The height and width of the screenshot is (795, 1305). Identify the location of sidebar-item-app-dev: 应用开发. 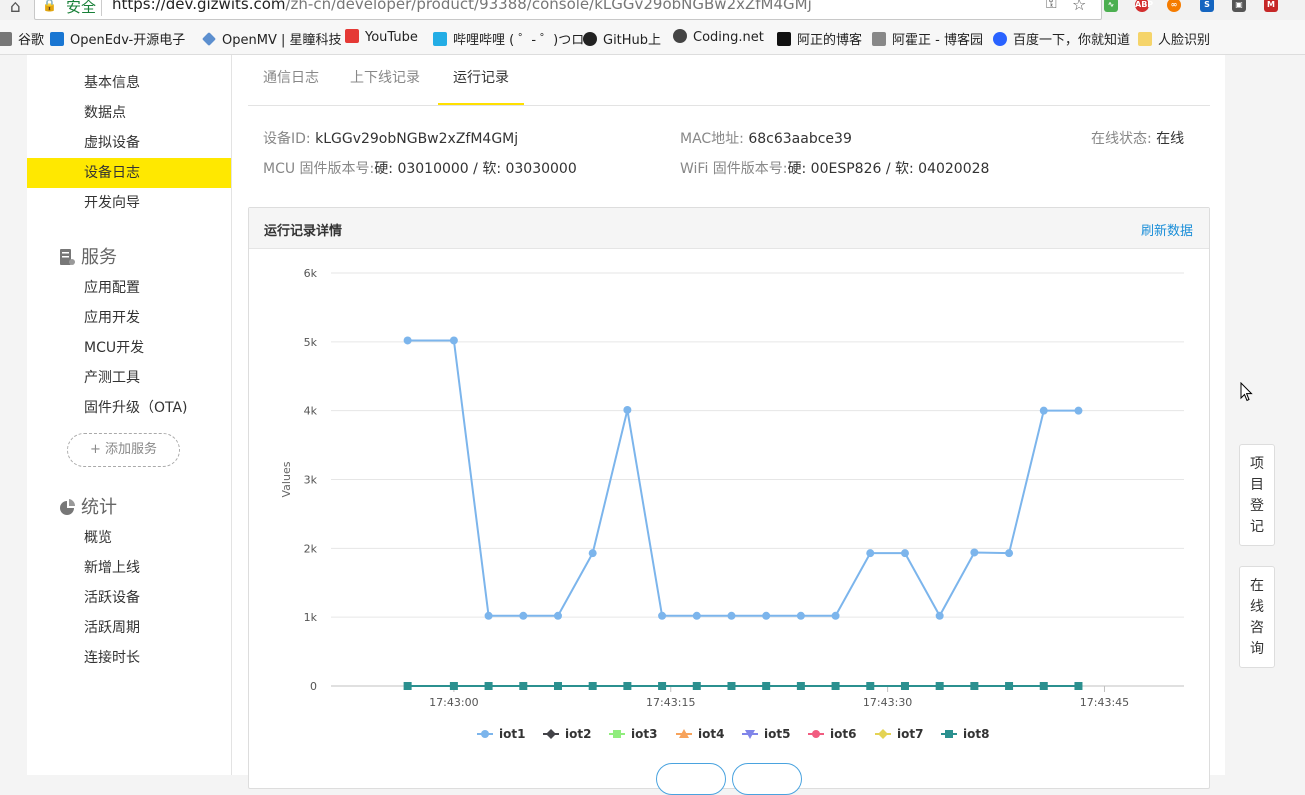
(129, 318).